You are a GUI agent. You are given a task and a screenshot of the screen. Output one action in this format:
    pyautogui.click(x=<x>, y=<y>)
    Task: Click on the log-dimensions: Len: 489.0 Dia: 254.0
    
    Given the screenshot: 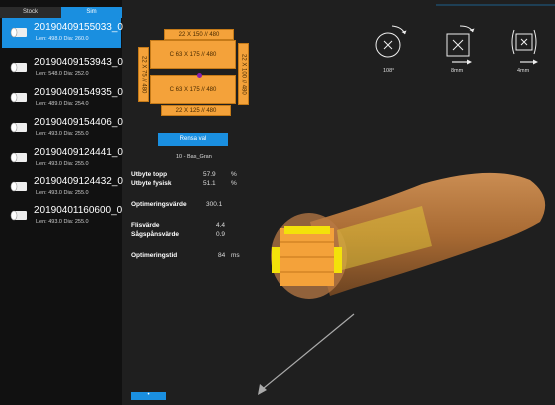 What is the action you would take?
    pyautogui.click(x=62, y=104)
    